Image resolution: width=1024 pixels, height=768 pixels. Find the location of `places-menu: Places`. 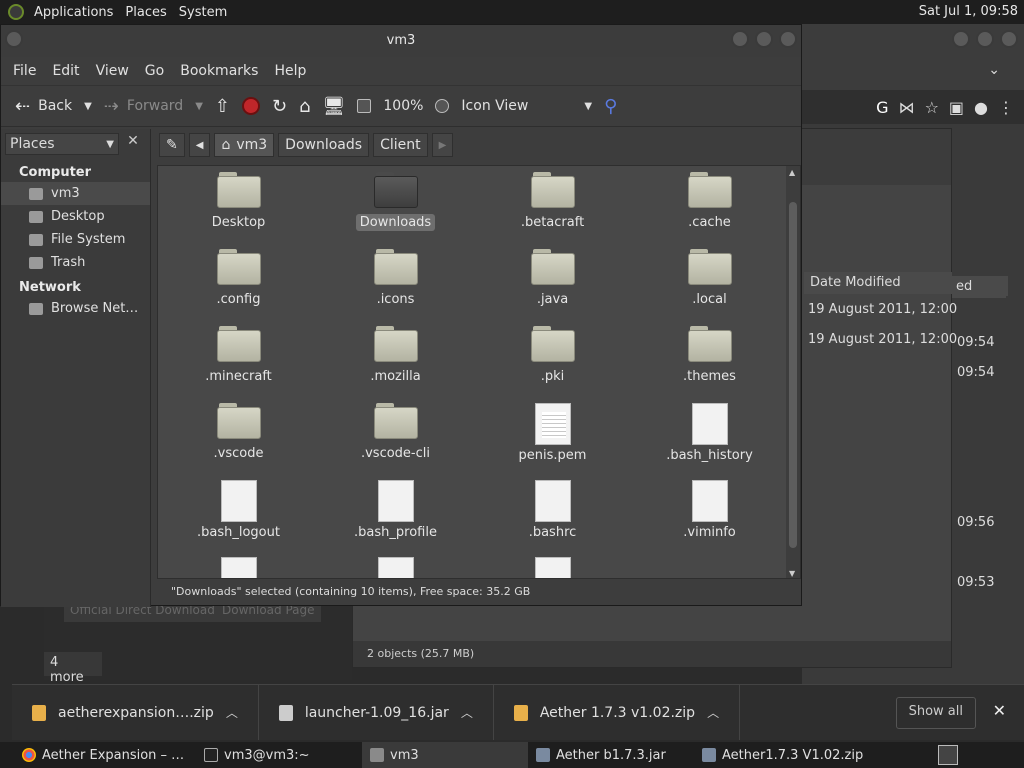

places-menu: Places is located at coordinates (145, 12).